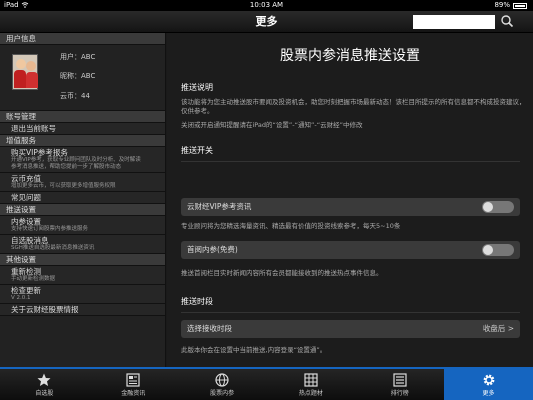 The height and width of the screenshot is (400, 533). What do you see at coordinates (219, 206) in the screenshot?
I see `vip-toggle-label: 云财经VIP参考资讯` at bounding box center [219, 206].